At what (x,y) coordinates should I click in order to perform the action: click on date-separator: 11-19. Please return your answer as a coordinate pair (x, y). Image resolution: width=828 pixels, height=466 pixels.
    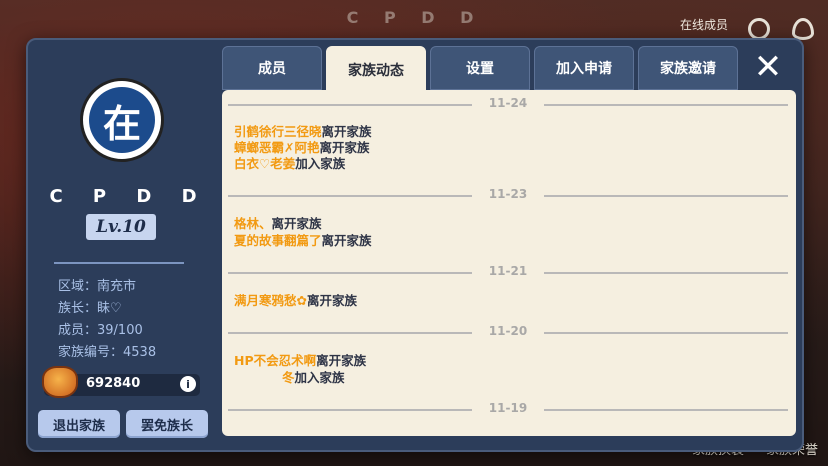
    Looking at the image, I should click on (508, 408).